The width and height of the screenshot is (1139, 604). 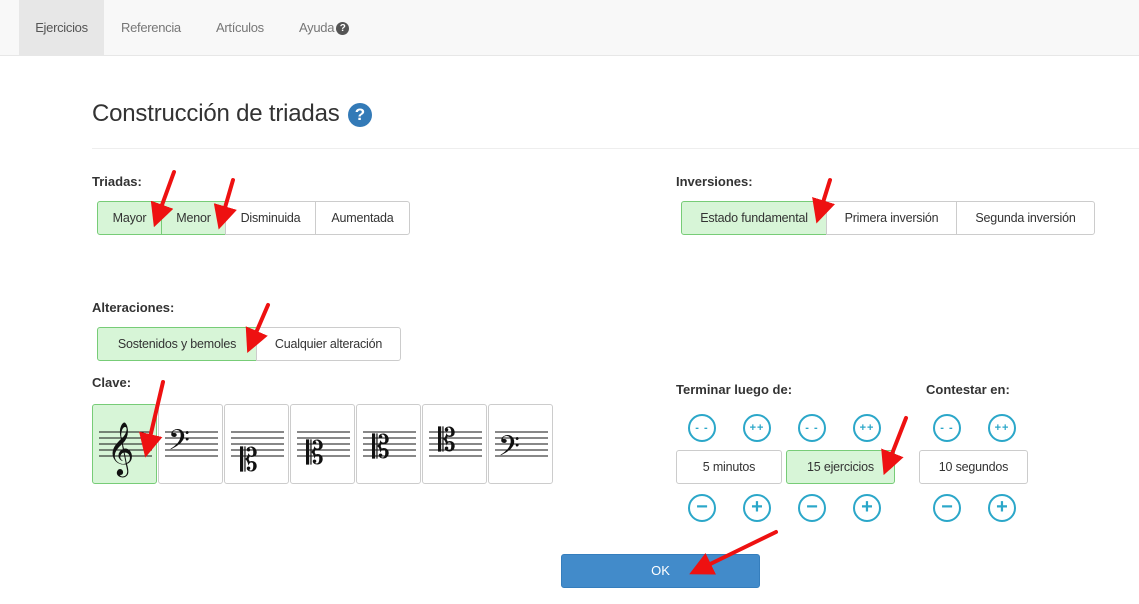 What do you see at coordinates (343, 28) in the screenshot?
I see `help-icon: ?` at bounding box center [343, 28].